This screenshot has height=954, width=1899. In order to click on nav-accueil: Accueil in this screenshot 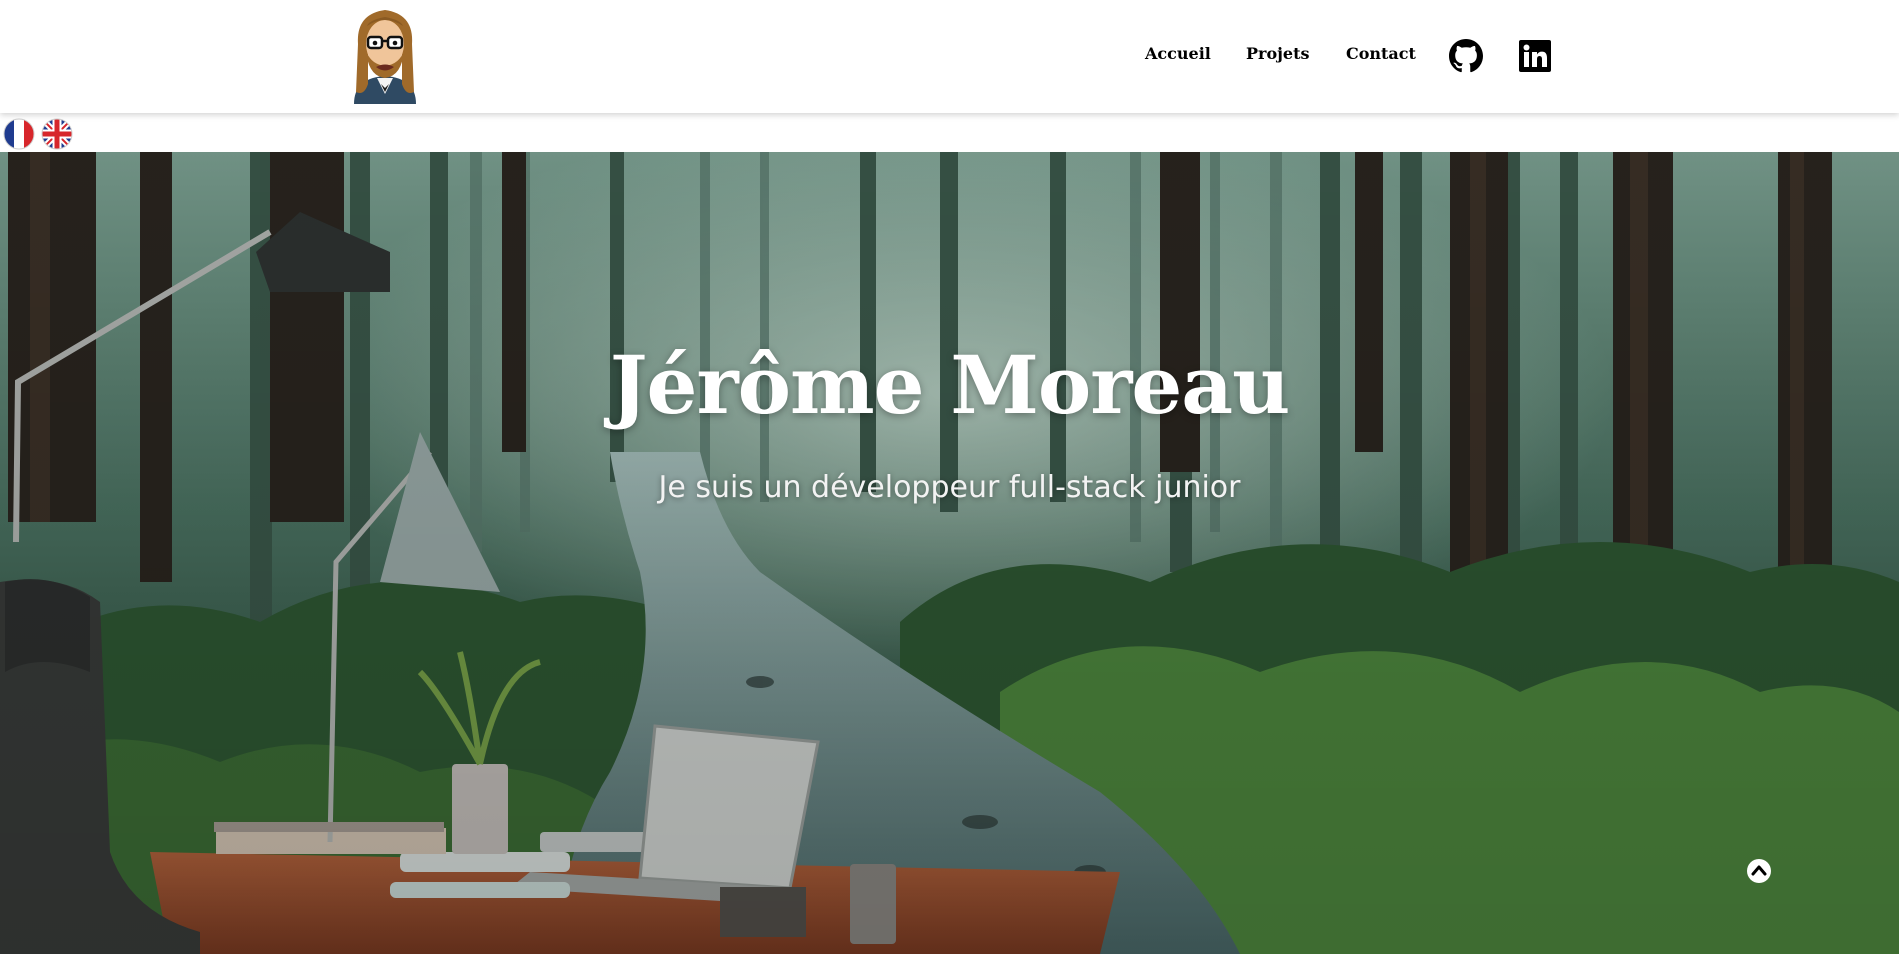, I will do `click(1178, 53)`.